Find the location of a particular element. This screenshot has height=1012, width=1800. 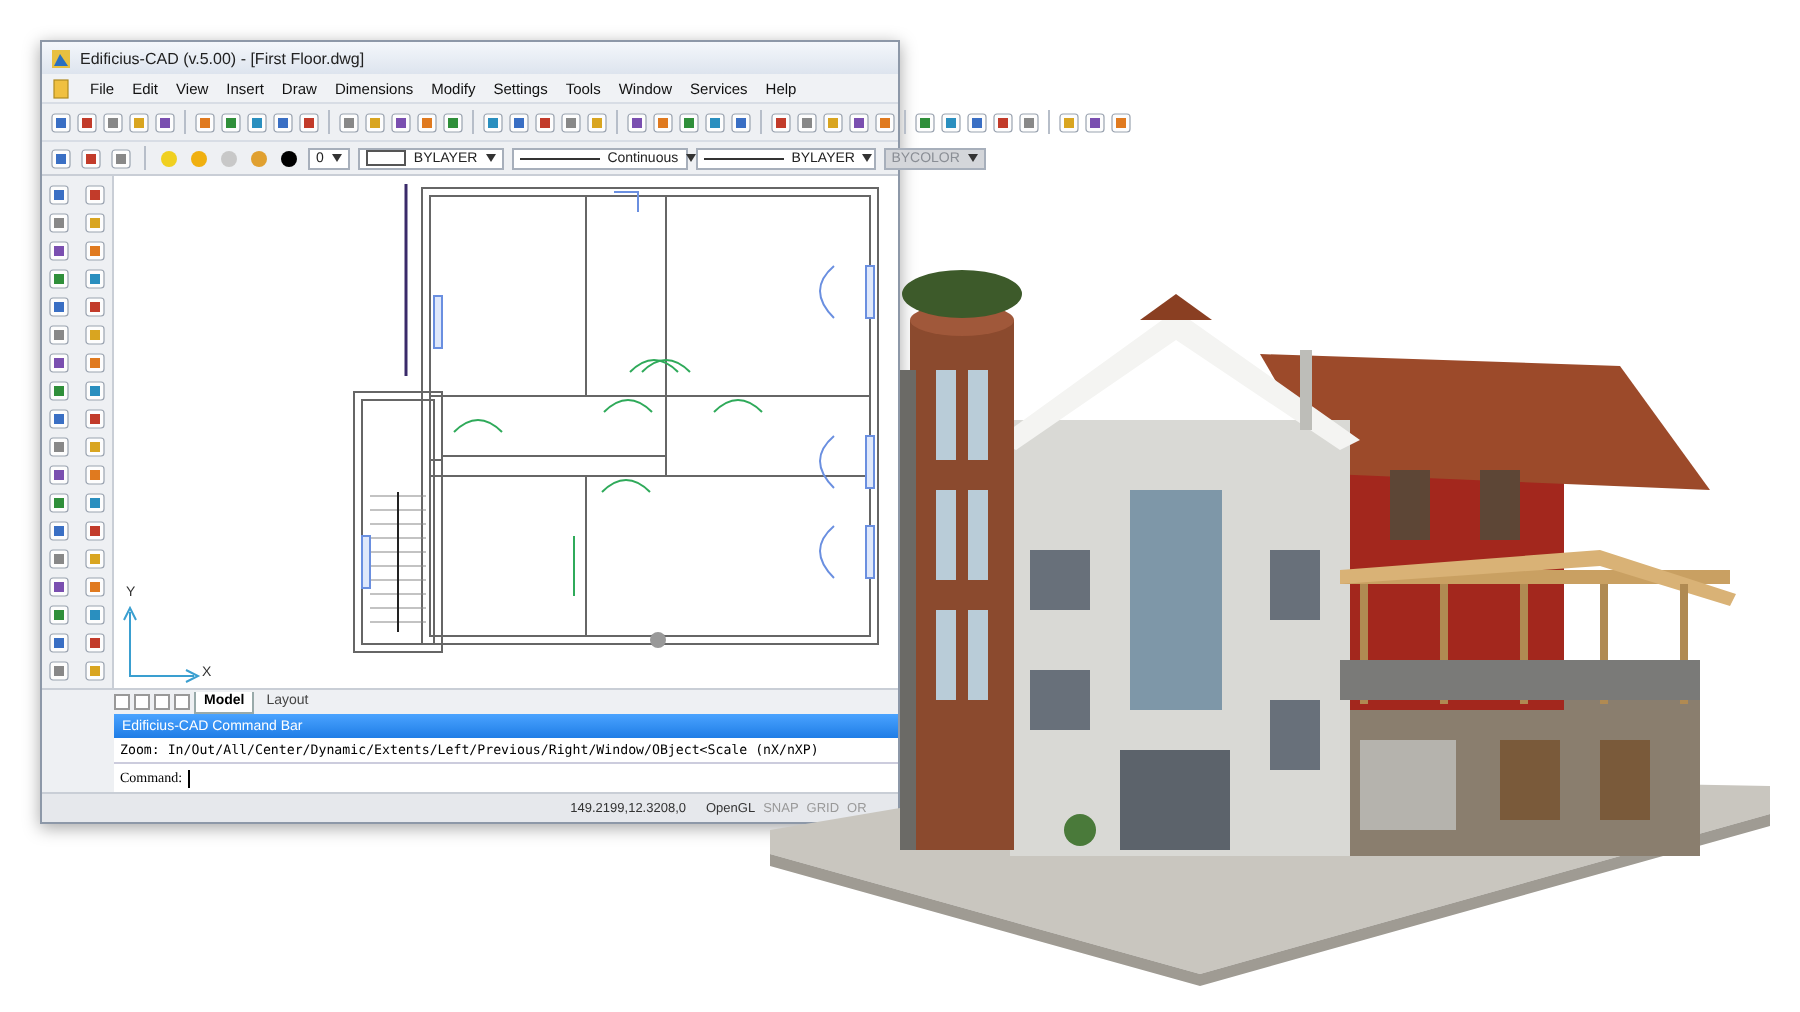

app-logo-icon is located at coordinates (61, 58).